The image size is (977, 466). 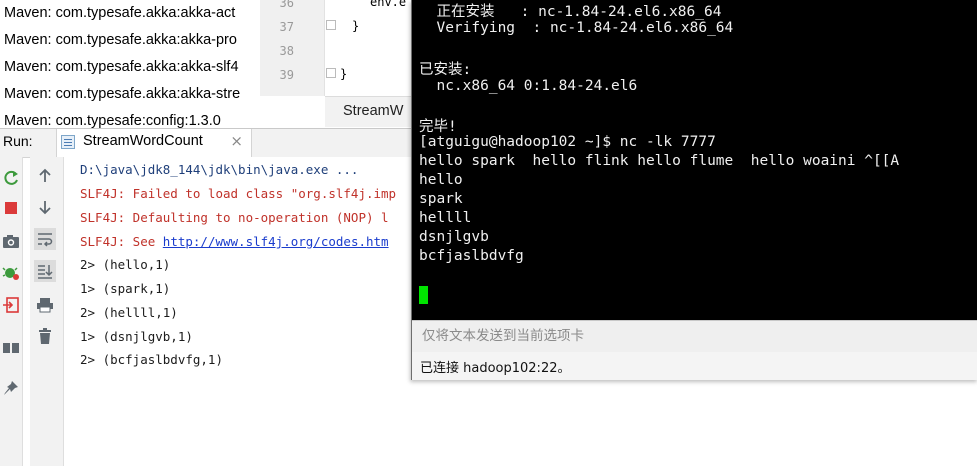 What do you see at coordinates (130, 67) in the screenshot?
I see `maven-dependency-item: Maven: com.typesafe.akka:akka-slf4` at bounding box center [130, 67].